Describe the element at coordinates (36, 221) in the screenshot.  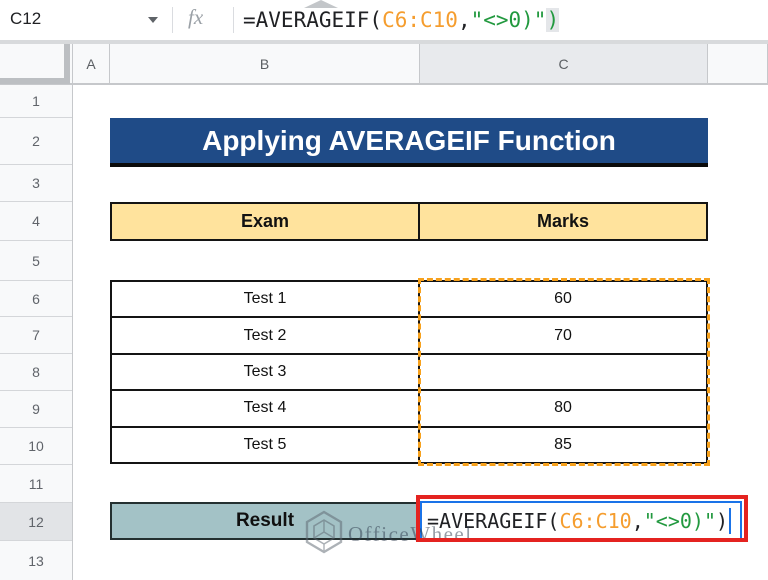
I see `row-header-4: 4` at that location.